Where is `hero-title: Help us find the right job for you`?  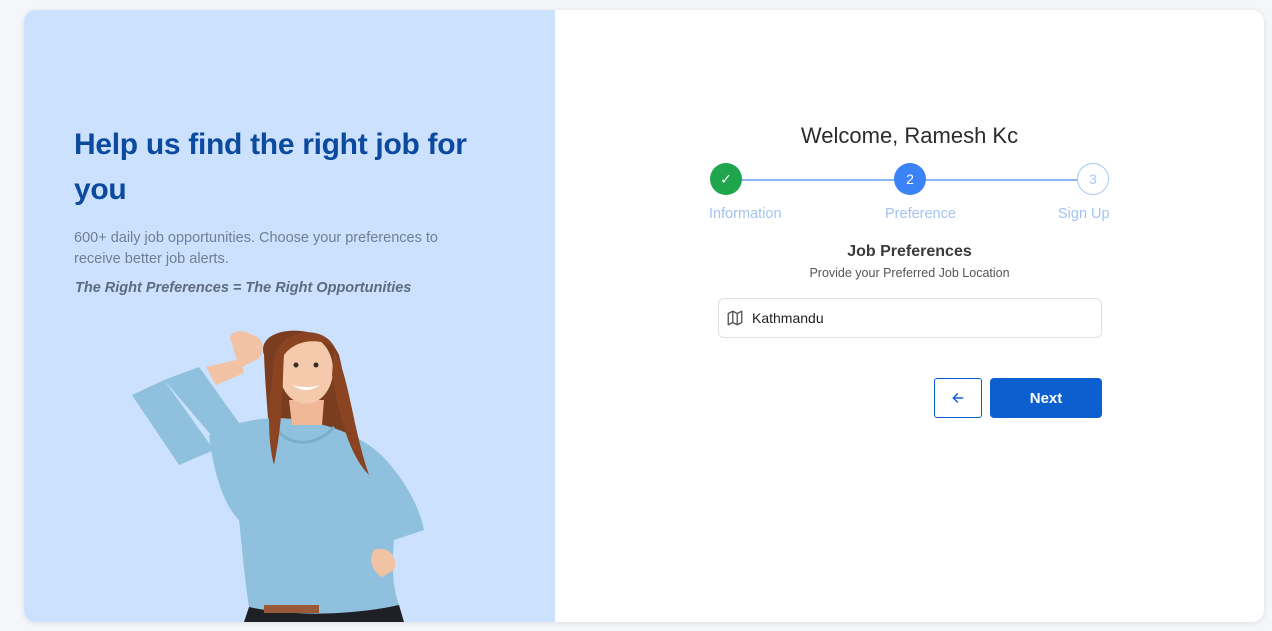
hero-title: Help us find the right job for you is located at coordinates (270, 167).